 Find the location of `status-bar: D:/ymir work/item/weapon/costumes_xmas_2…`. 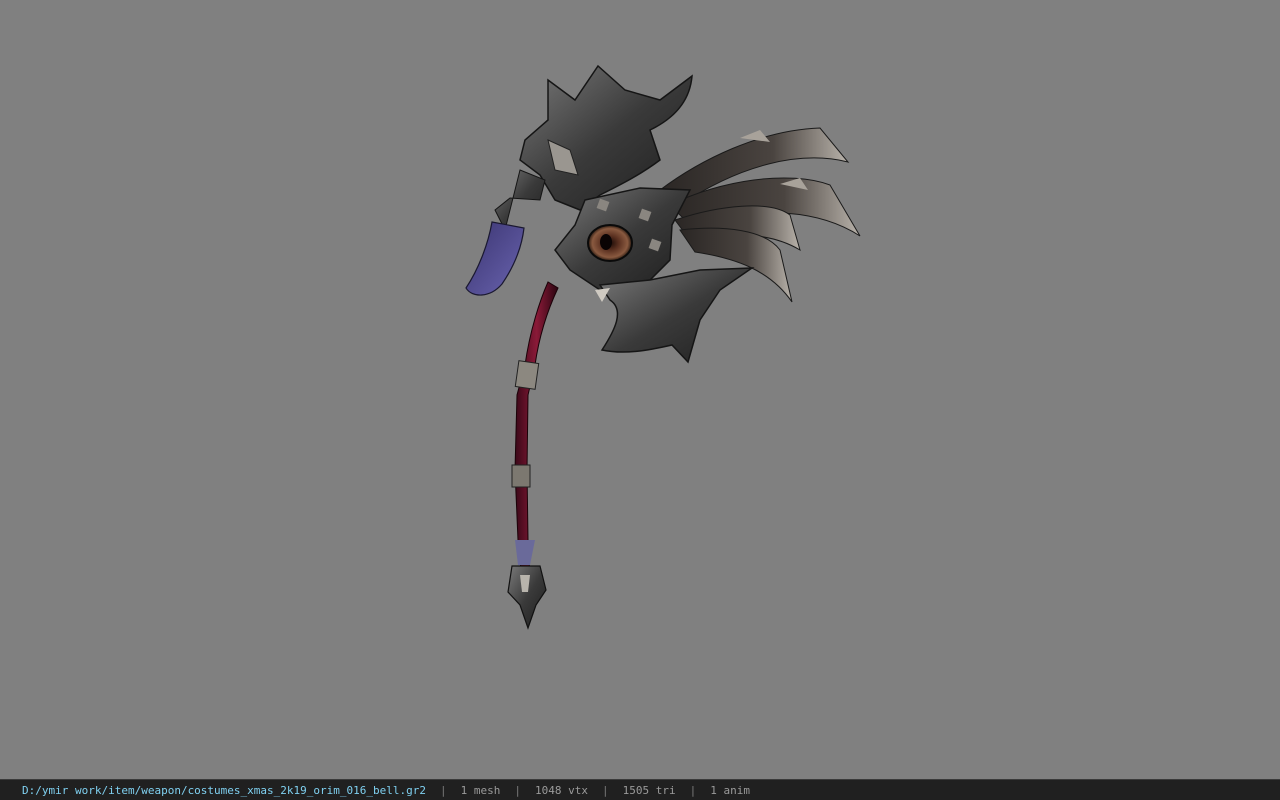

status-bar: D:/ymir work/item/weapon/costumes_xmas_2… is located at coordinates (640, 789).